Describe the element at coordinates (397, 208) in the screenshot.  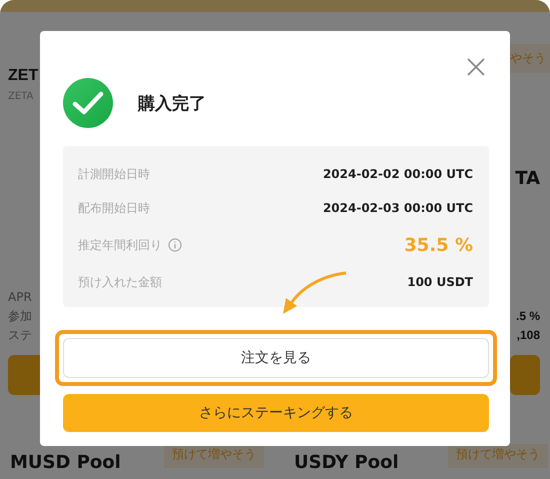
I see `info-value: 2024-02-03 00:00 UTC` at that location.